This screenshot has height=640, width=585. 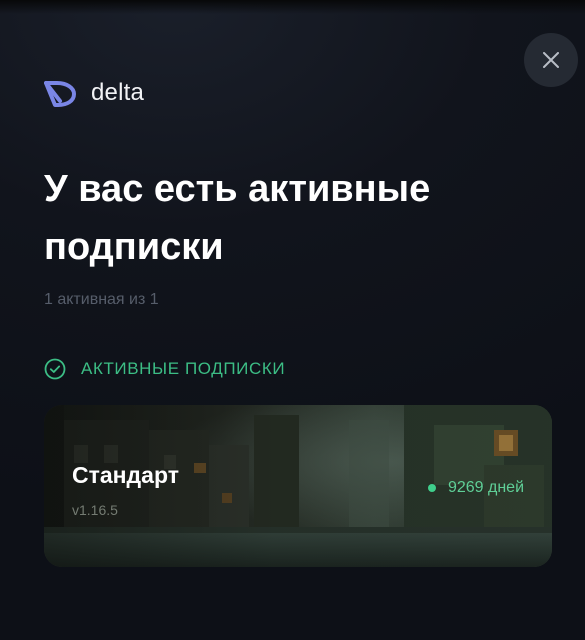 What do you see at coordinates (60, 93) in the screenshot?
I see `delta-logo-icon` at bounding box center [60, 93].